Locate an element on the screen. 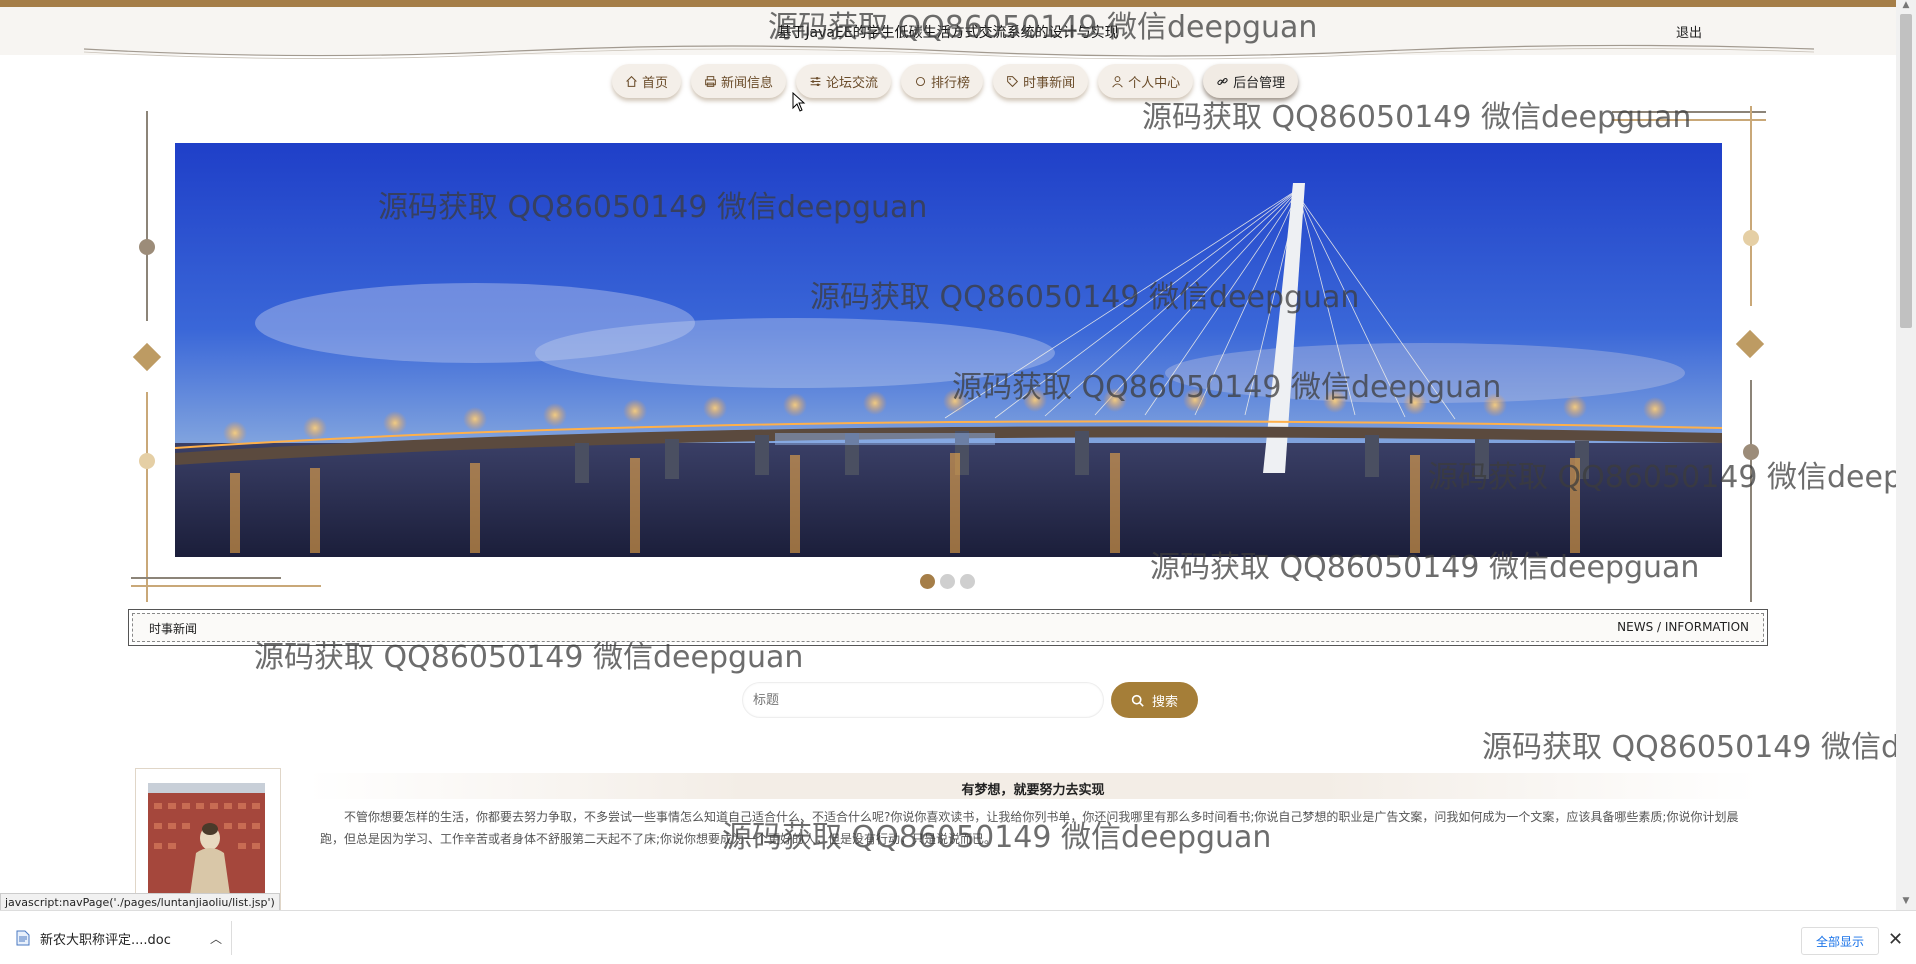  scroll-up-arrow-icon: ▲ is located at coordinates (1906, 6).